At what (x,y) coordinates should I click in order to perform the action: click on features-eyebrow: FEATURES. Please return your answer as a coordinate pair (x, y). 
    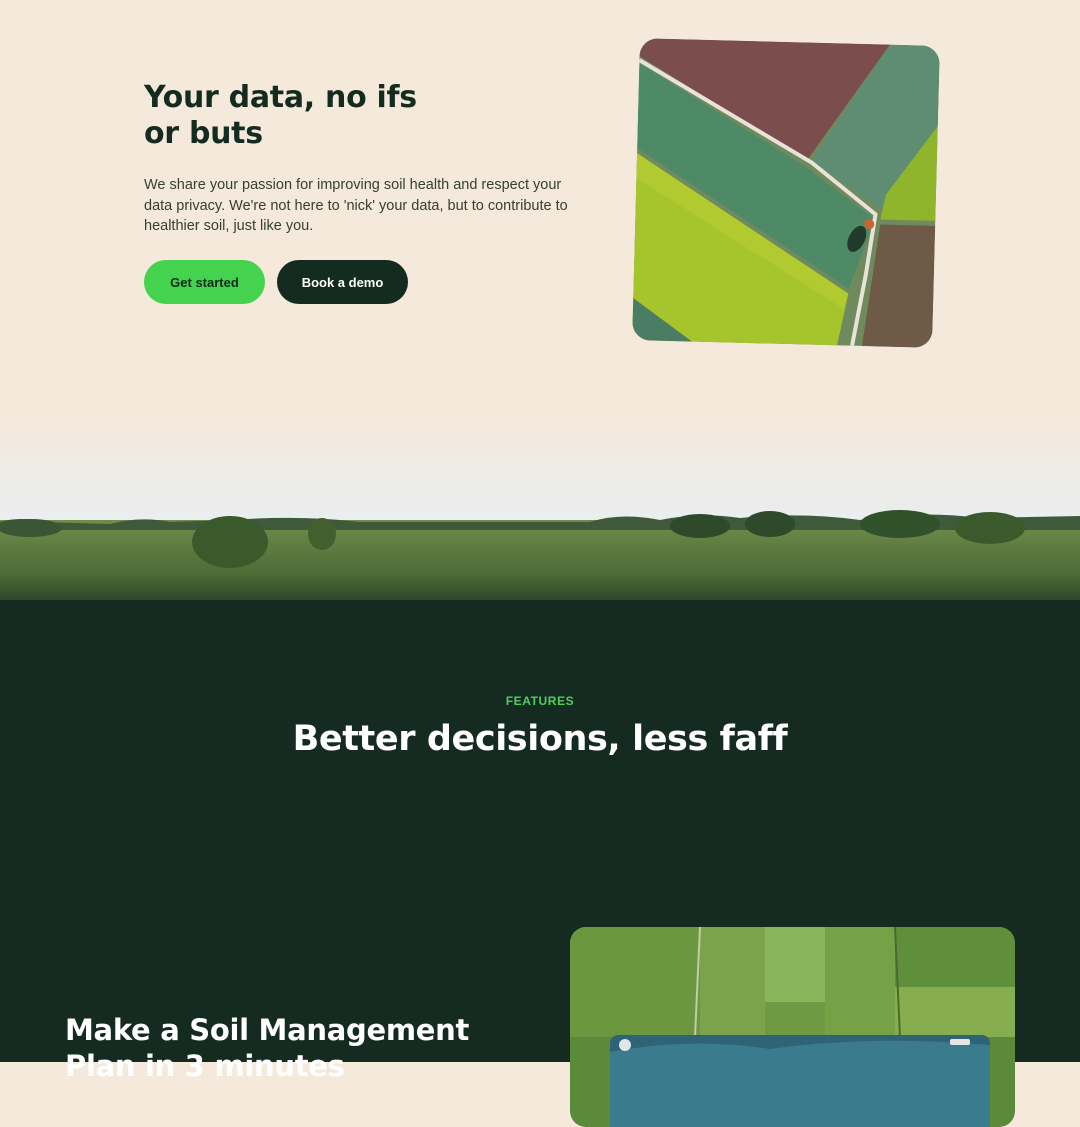
    Looking at the image, I should click on (540, 701).